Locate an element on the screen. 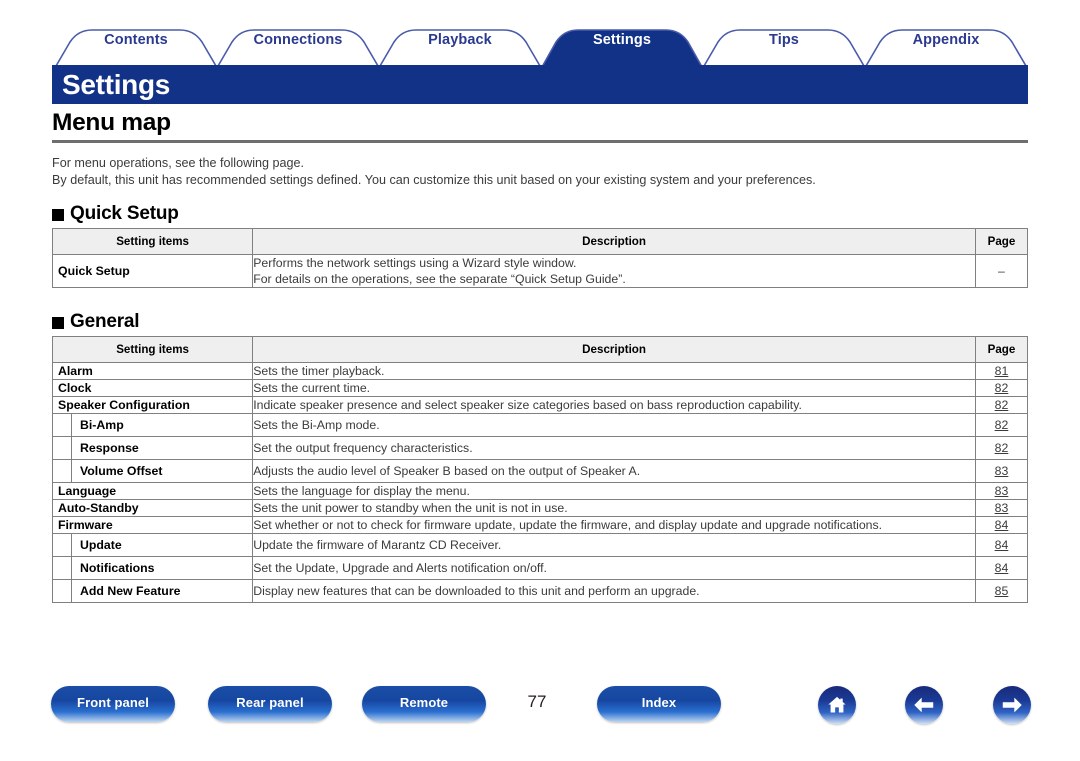  row-item-label: Volume Offset is located at coordinates (152, 471).